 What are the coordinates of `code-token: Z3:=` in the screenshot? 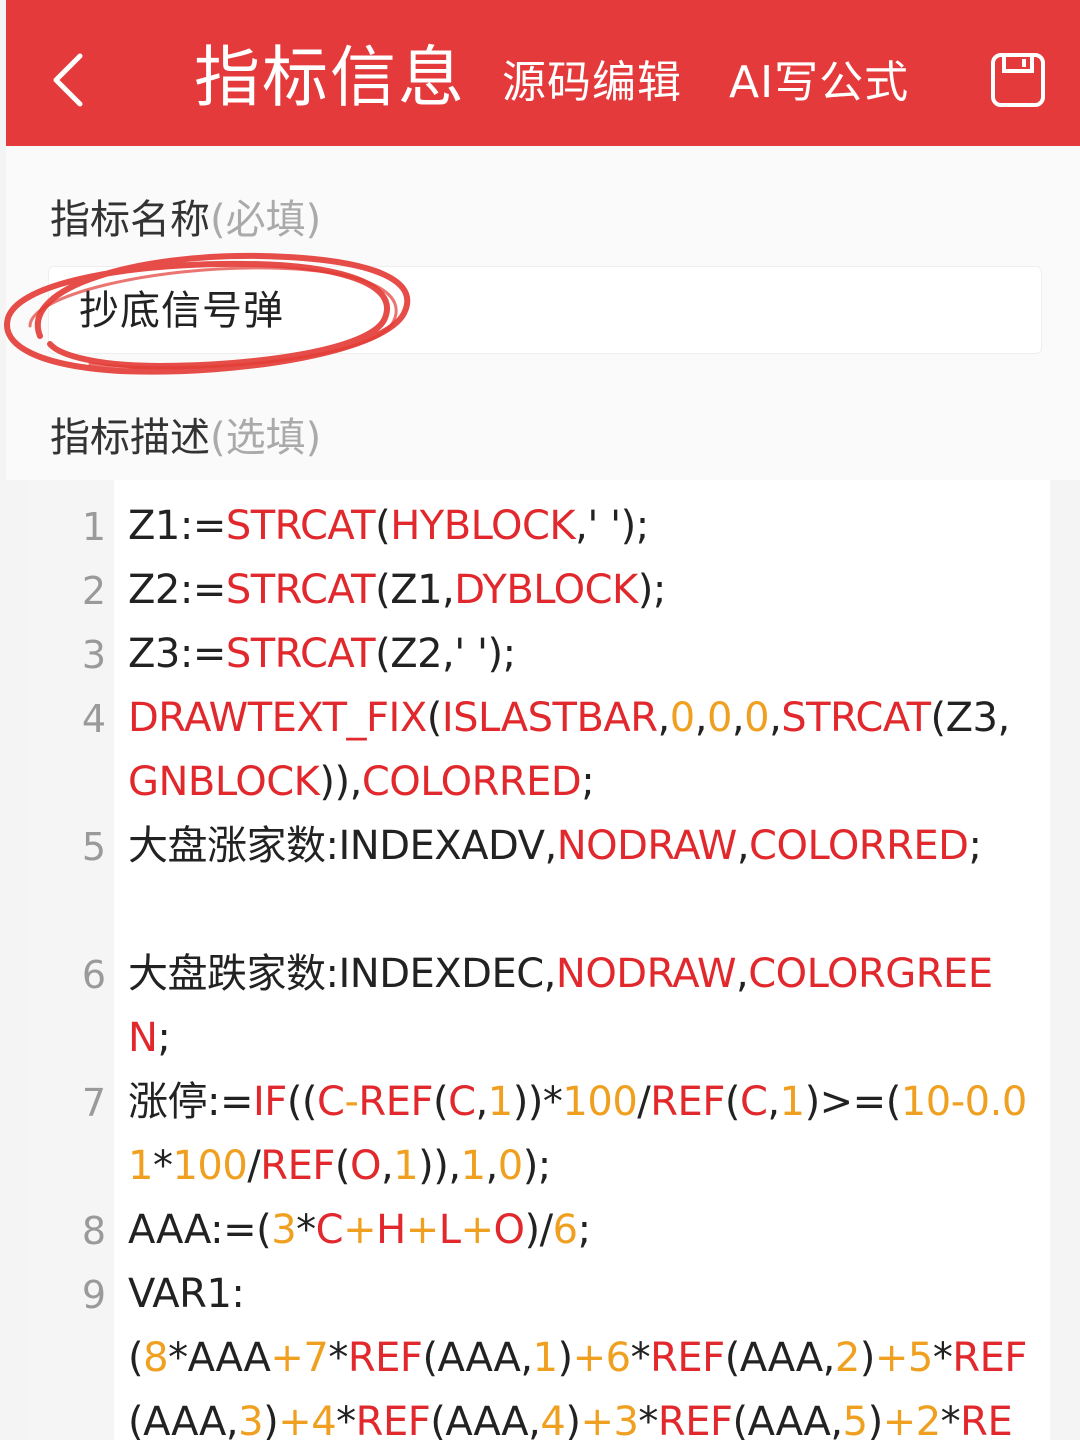 It's located at (177, 654).